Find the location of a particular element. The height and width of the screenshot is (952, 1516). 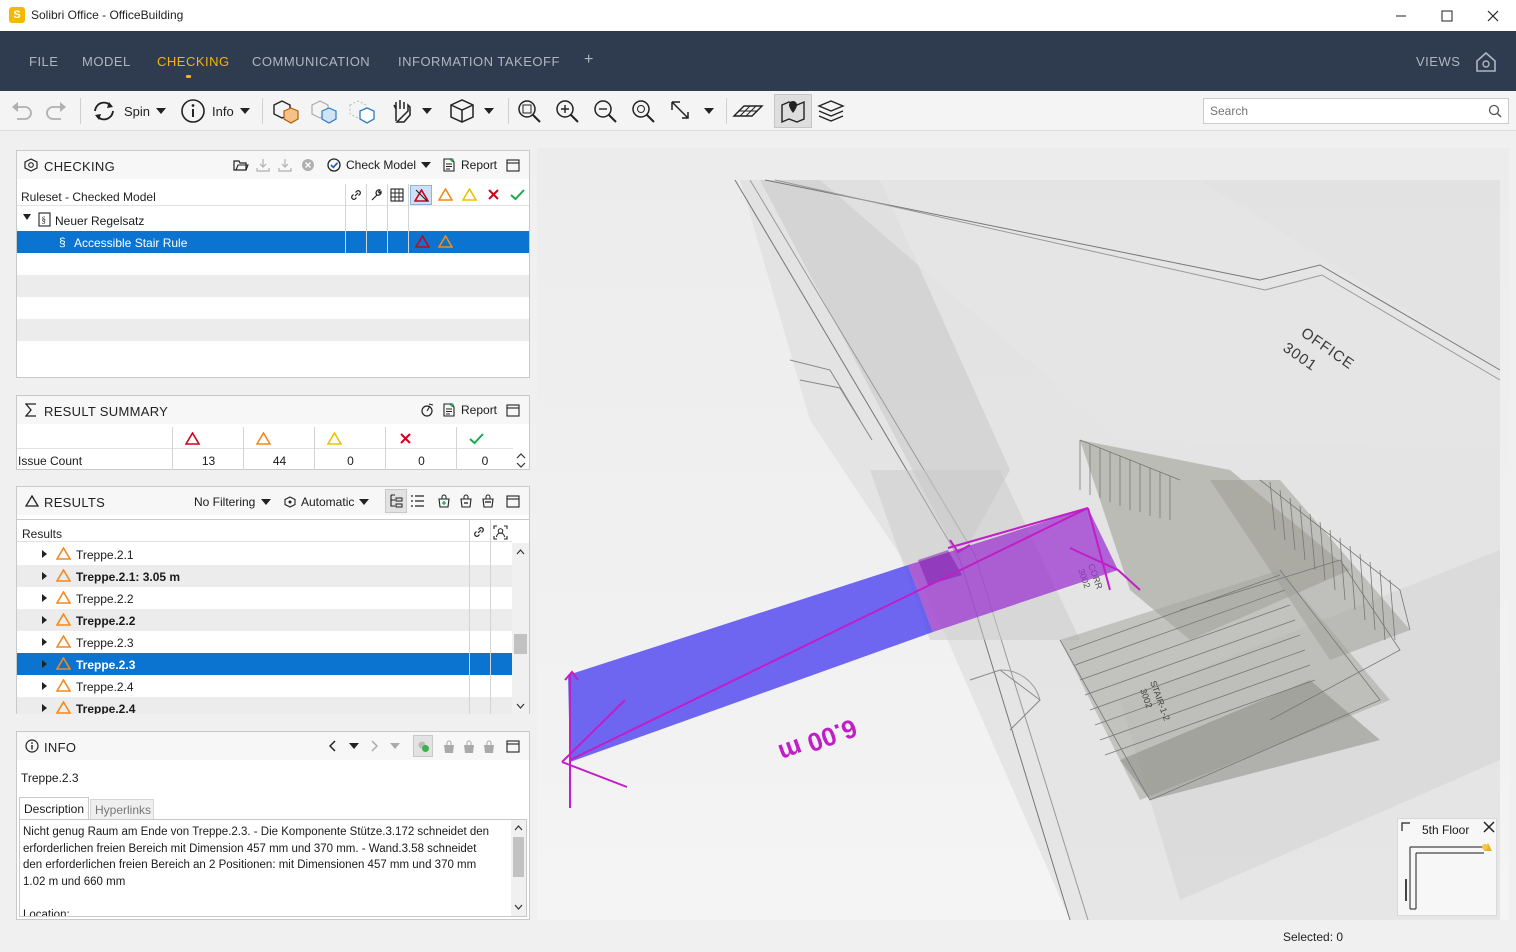

add-to-selection-basket-icon is located at coordinates (444, 501).